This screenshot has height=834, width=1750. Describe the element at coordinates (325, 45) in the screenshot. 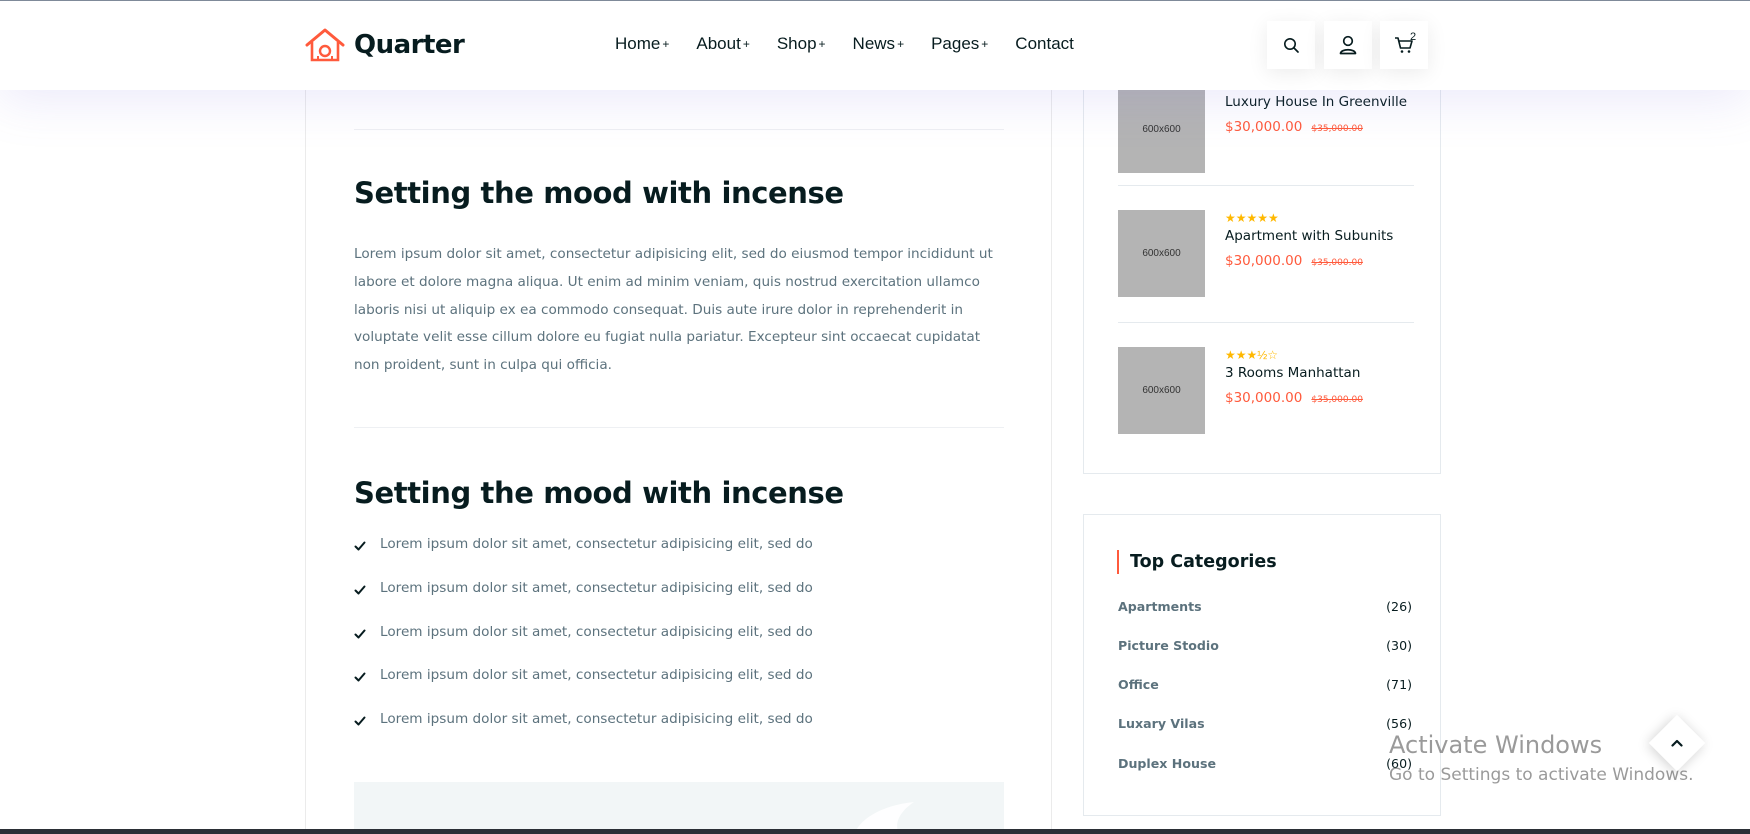

I see `house-logo-icon` at that location.